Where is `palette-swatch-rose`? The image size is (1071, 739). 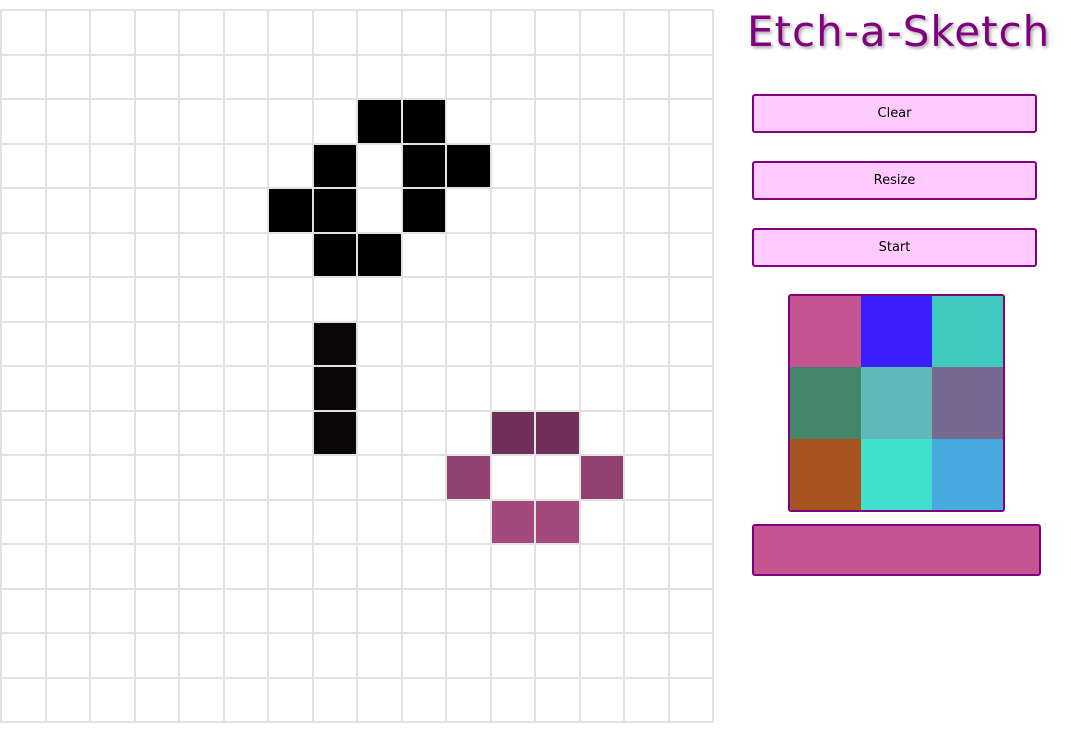
palette-swatch-rose is located at coordinates (825, 332).